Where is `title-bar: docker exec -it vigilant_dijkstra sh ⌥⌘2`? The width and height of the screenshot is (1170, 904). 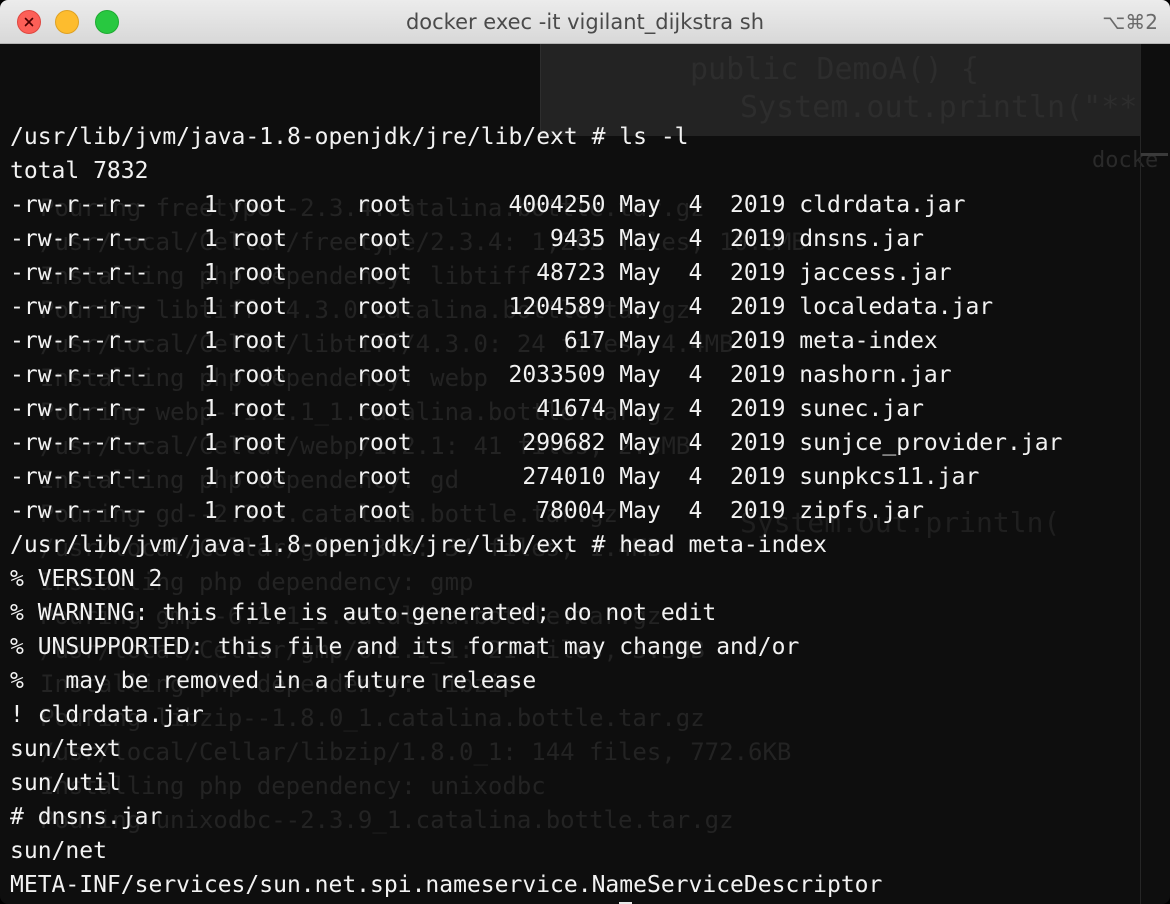
title-bar: docker exec -it vigilant_dijkstra sh ⌥⌘2 is located at coordinates (585, 22).